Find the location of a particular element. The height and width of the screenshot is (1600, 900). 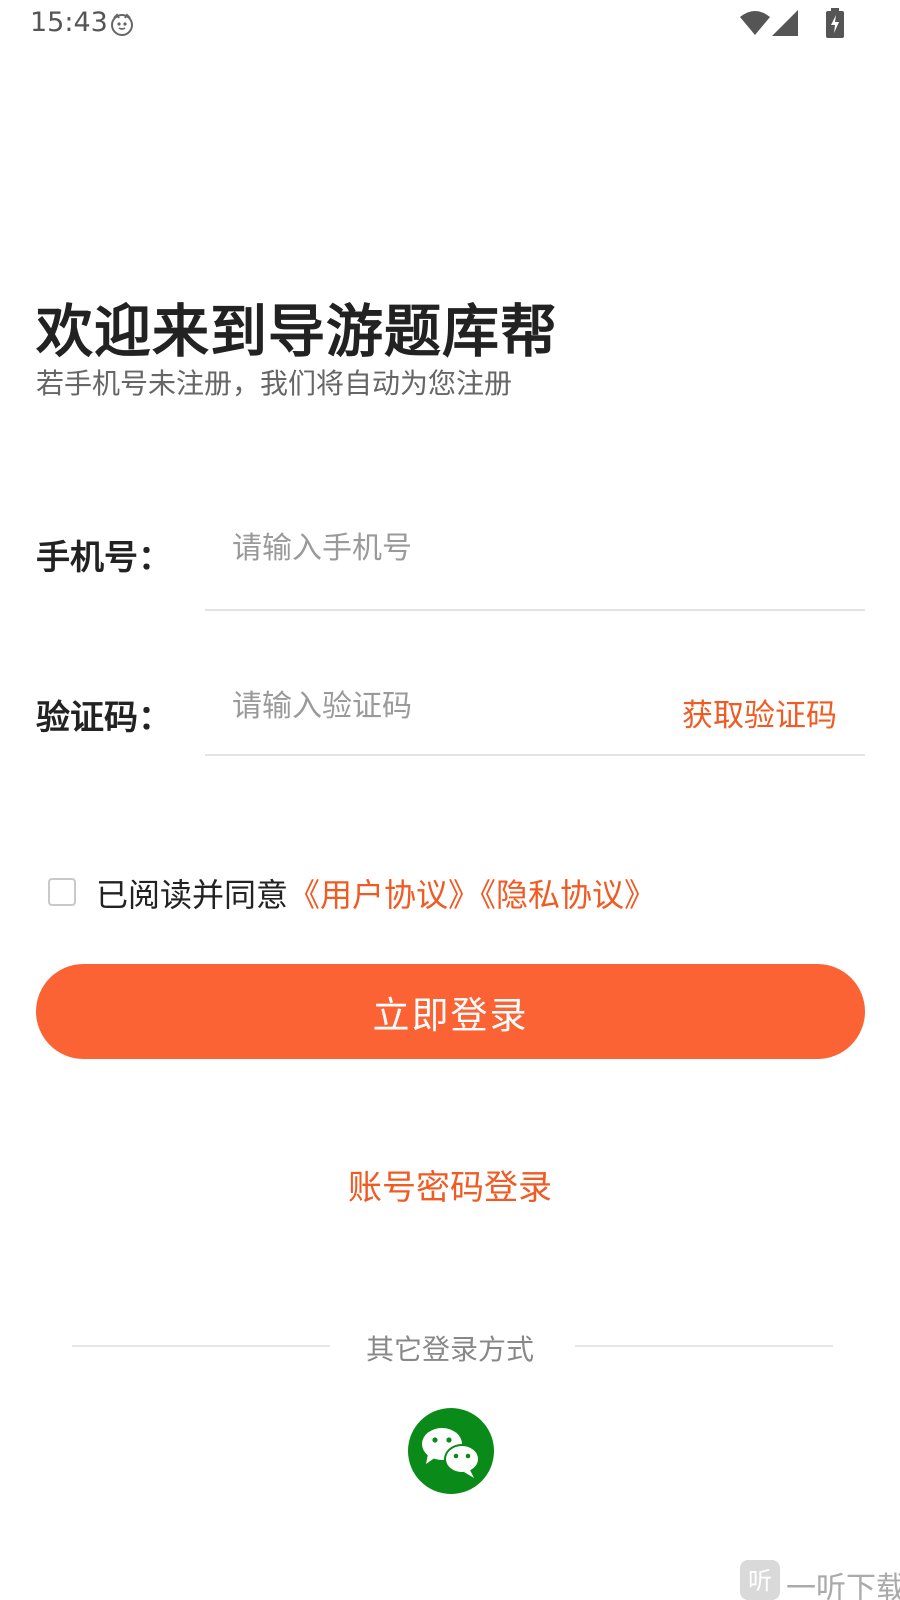

divider-right is located at coordinates (704, 1346).